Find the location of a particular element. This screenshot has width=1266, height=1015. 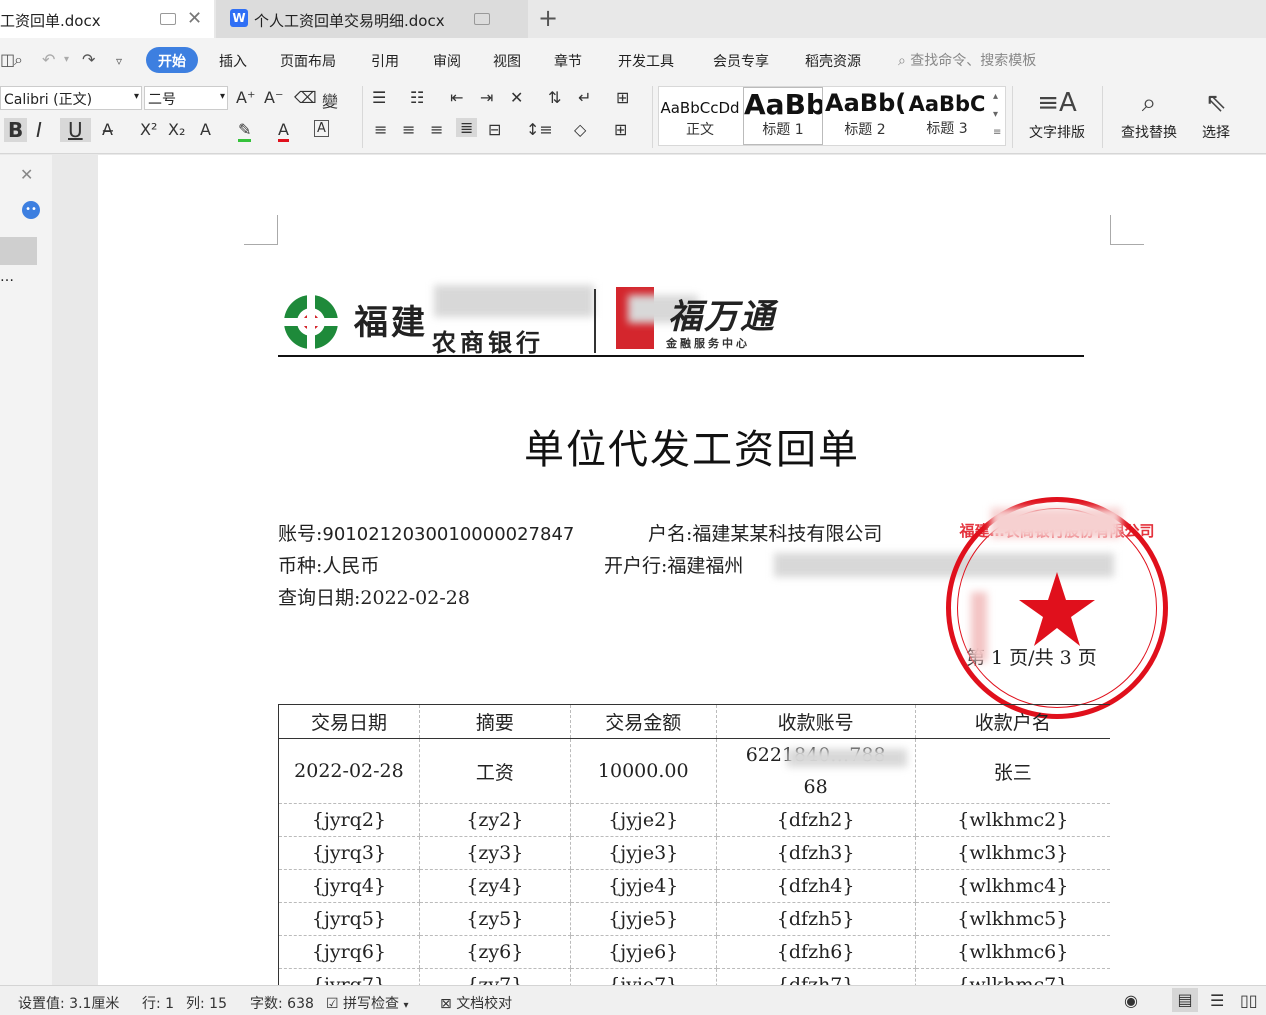

new-tab-icon: + is located at coordinates (548, 18).